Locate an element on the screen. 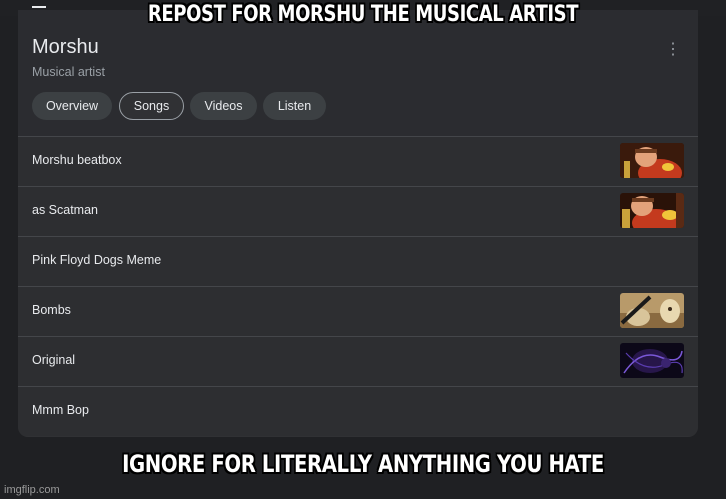 The height and width of the screenshot is (499, 726). song-row: Morshu beatbox is located at coordinates (358, 161).